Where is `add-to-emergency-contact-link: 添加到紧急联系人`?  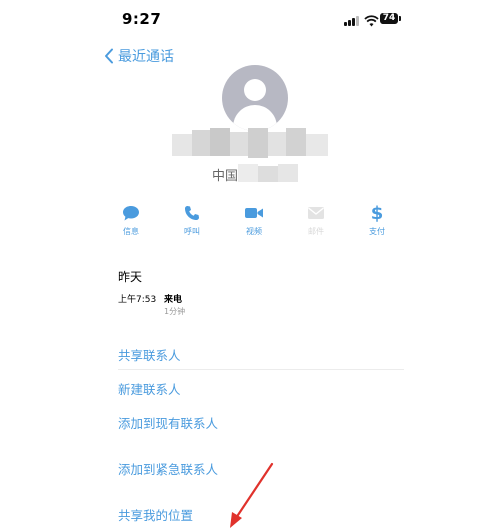 add-to-emergency-contact-link: 添加到紧急联系人 is located at coordinates (168, 468).